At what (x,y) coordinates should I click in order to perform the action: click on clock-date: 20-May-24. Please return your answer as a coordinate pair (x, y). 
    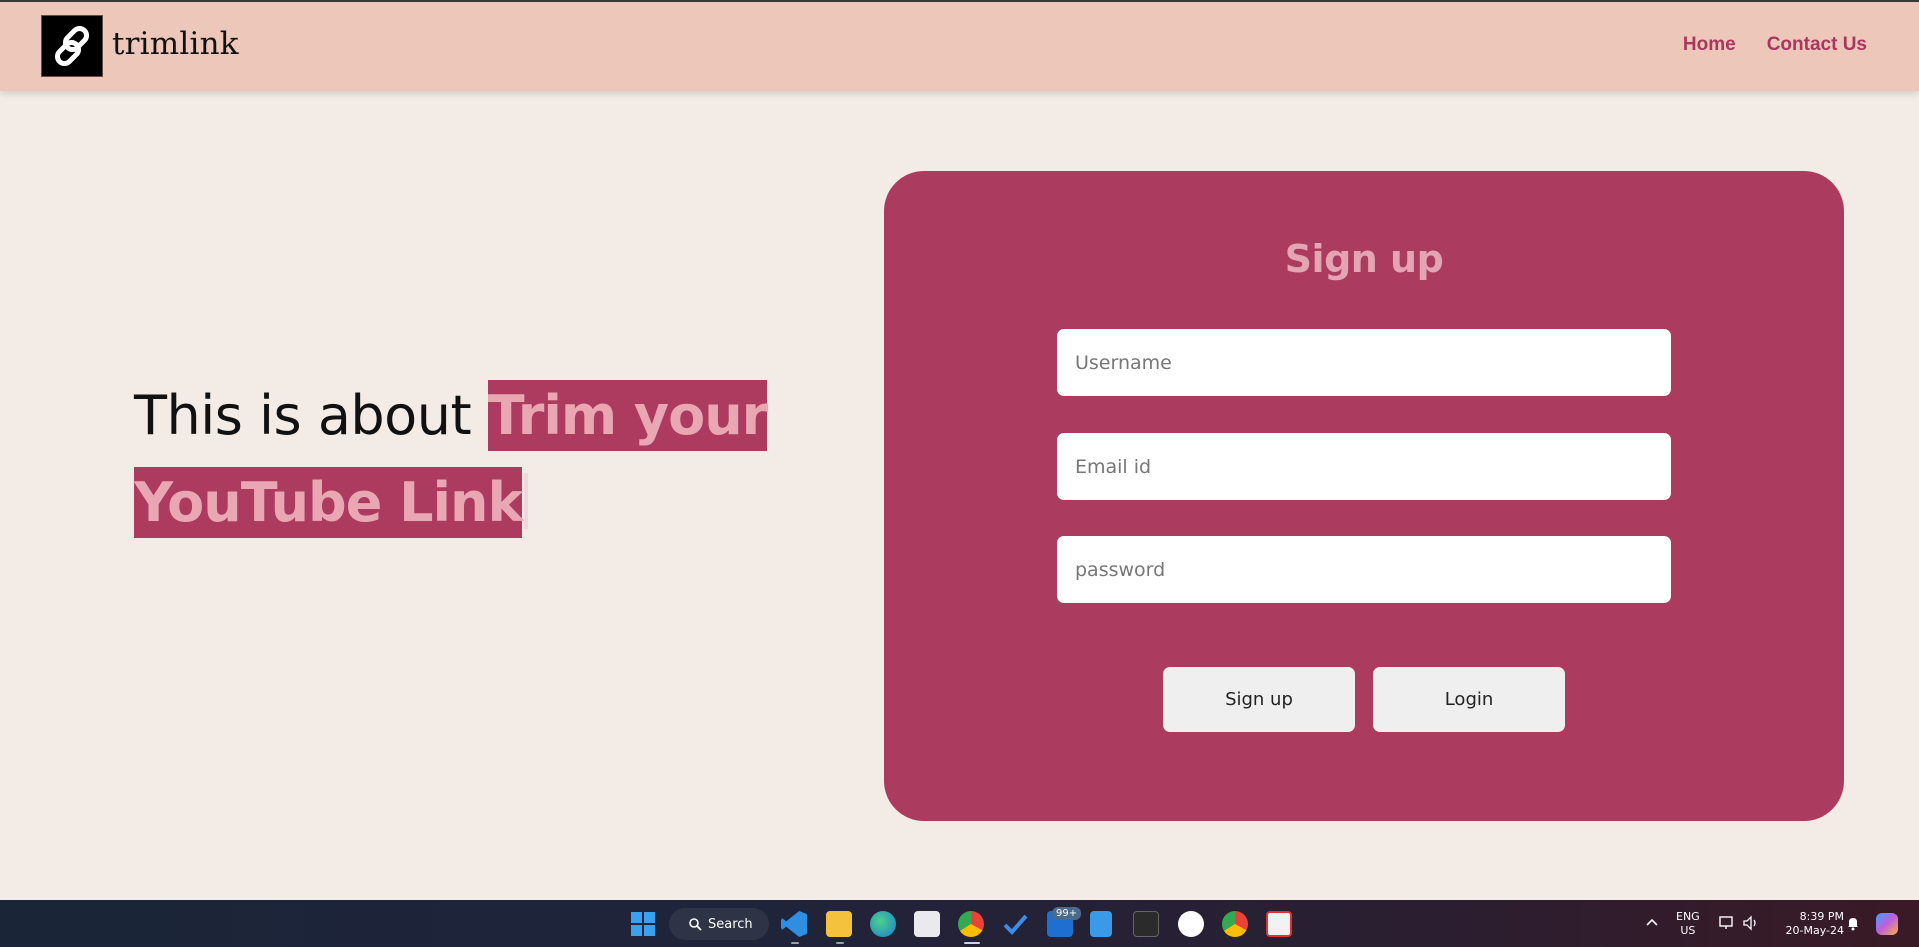
    Looking at the image, I should click on (1814, 930).